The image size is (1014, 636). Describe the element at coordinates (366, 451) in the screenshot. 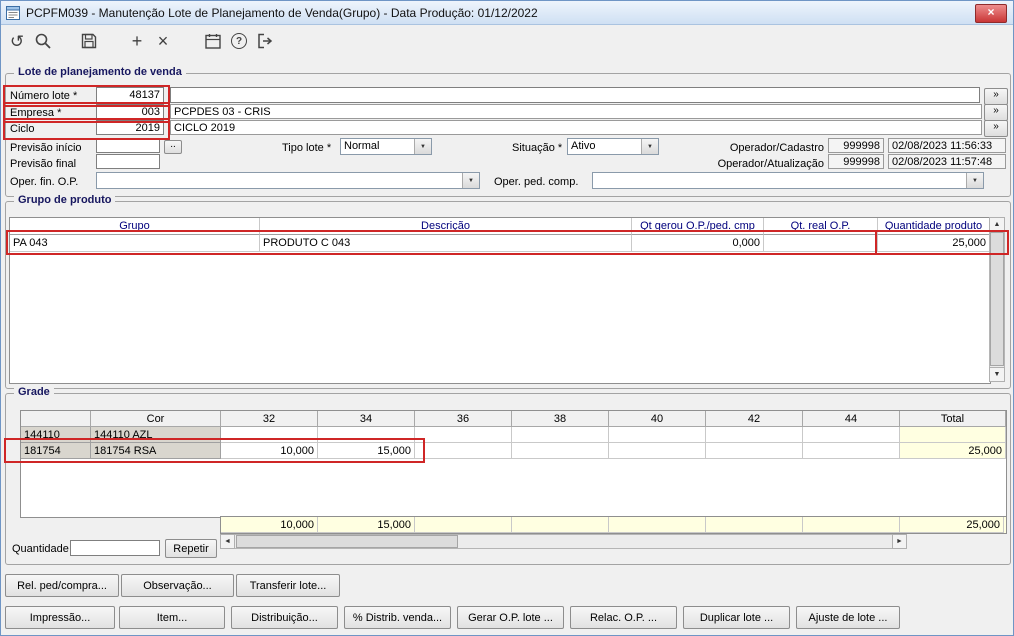

I see `cell-size-34: 15,000` at that location.